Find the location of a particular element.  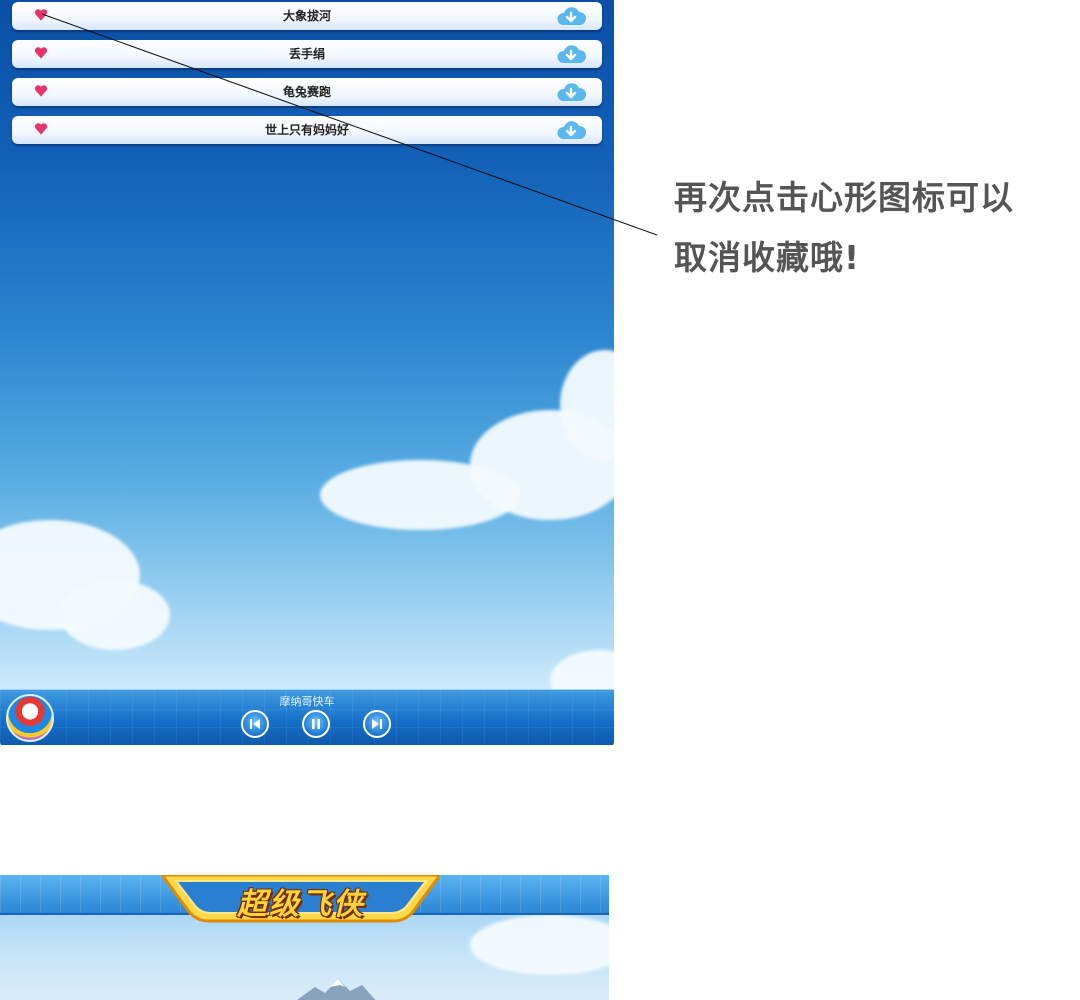

song-title: 龟兔赛跑 is located at coordinates (306, 92).